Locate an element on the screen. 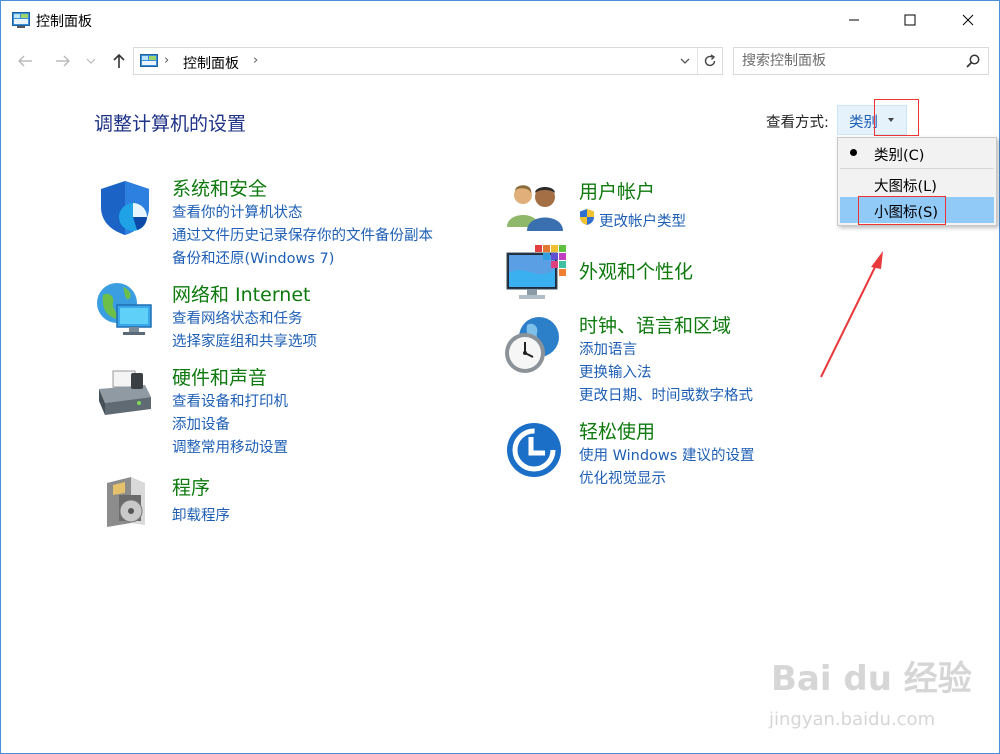  up-button is located at coordinates (119, 61).